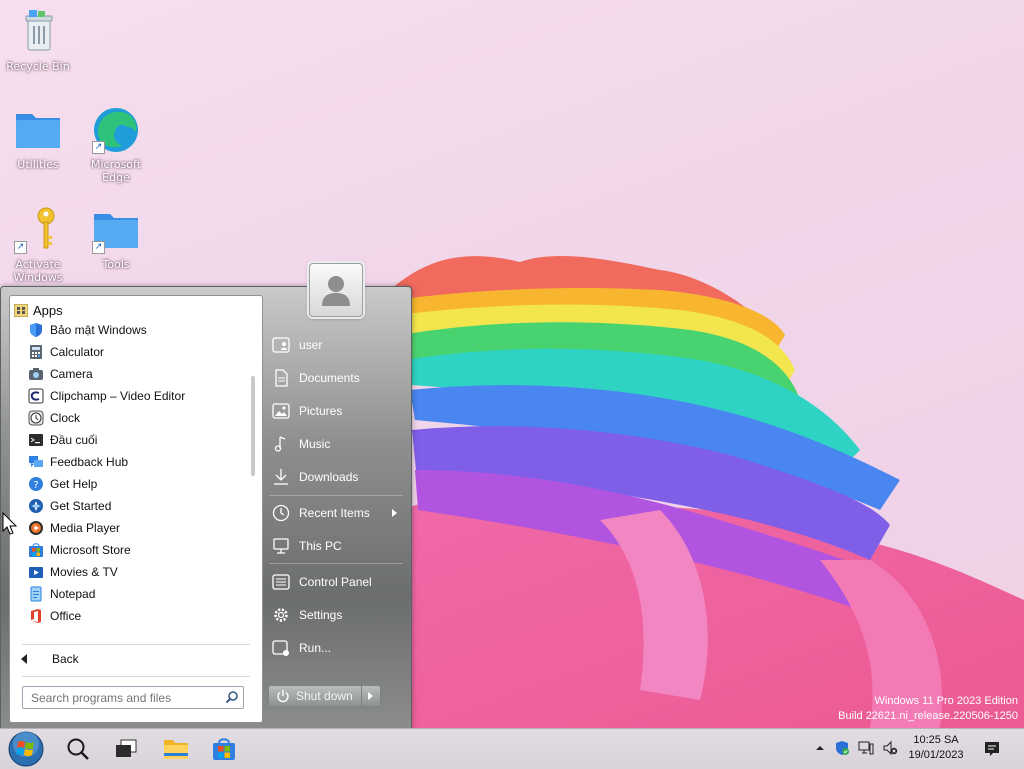  Describe the element at coordinates (138, 572) in the screenshot. I see `app-item-movies-tv: Movies & TV` at that location.